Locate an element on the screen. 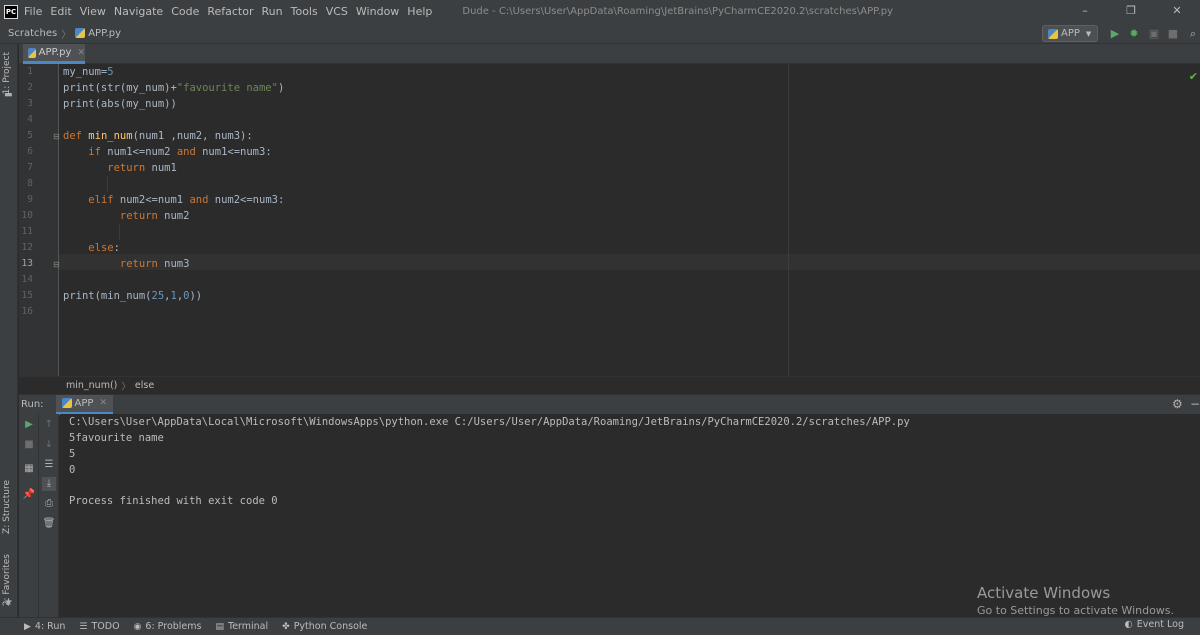 The width and height of the screenshot is (1200, 635). code-line-6: if num1<=num2 and num1<=num3: is located at coordinates (180, 152).